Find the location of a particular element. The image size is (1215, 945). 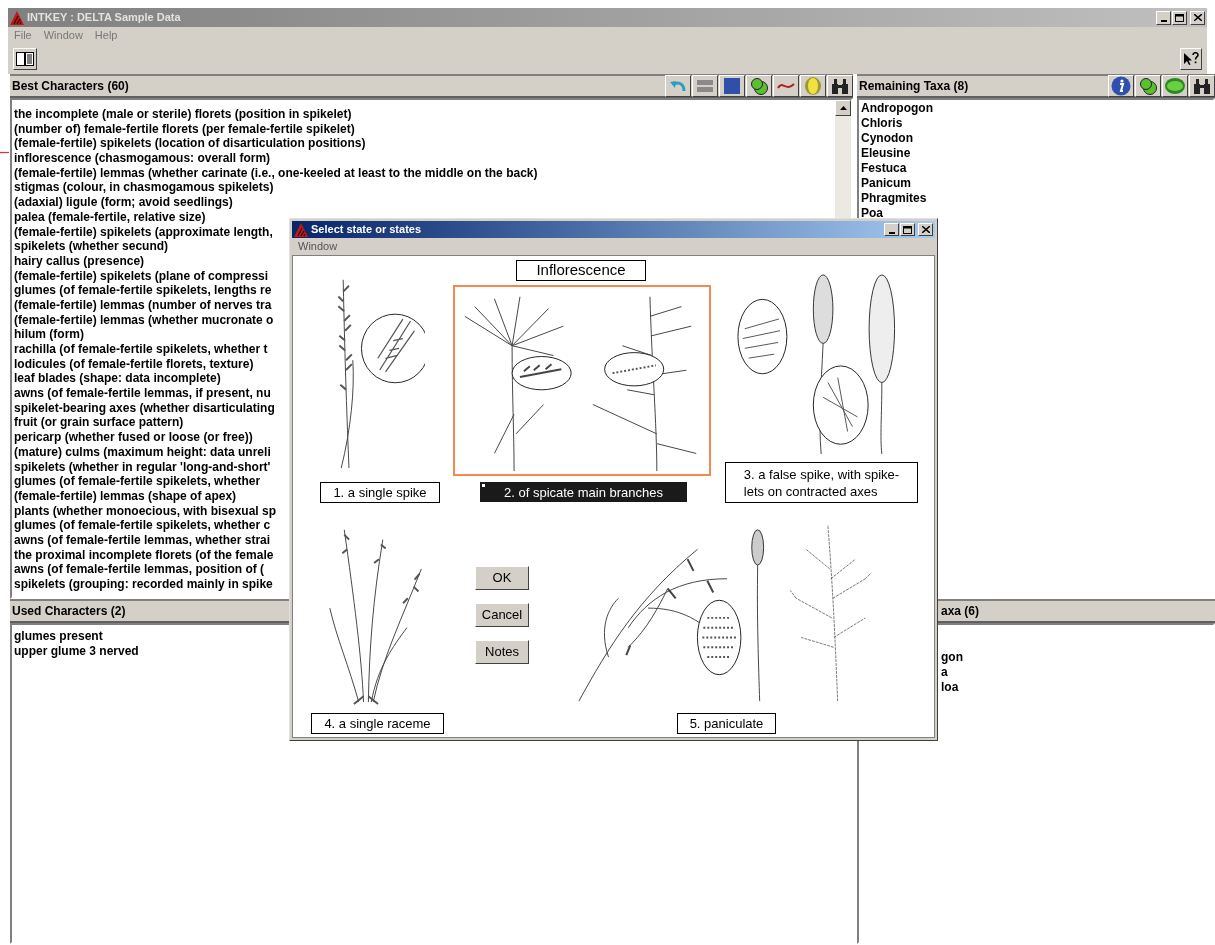

character-item: (adaxial) ligule (form; avoid seedlings) is located at coordinates (123, 202).